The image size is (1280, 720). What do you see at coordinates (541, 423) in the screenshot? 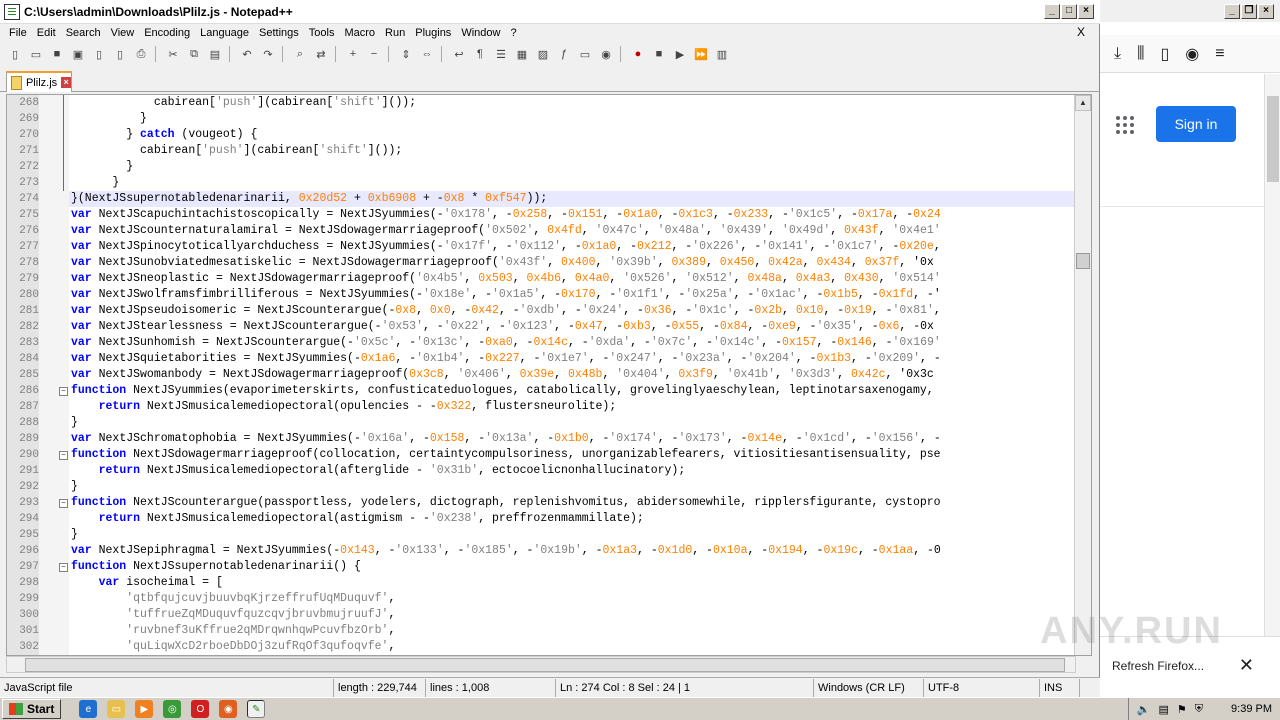
I see `code-line: 288}` at bounding box center [541, 423].